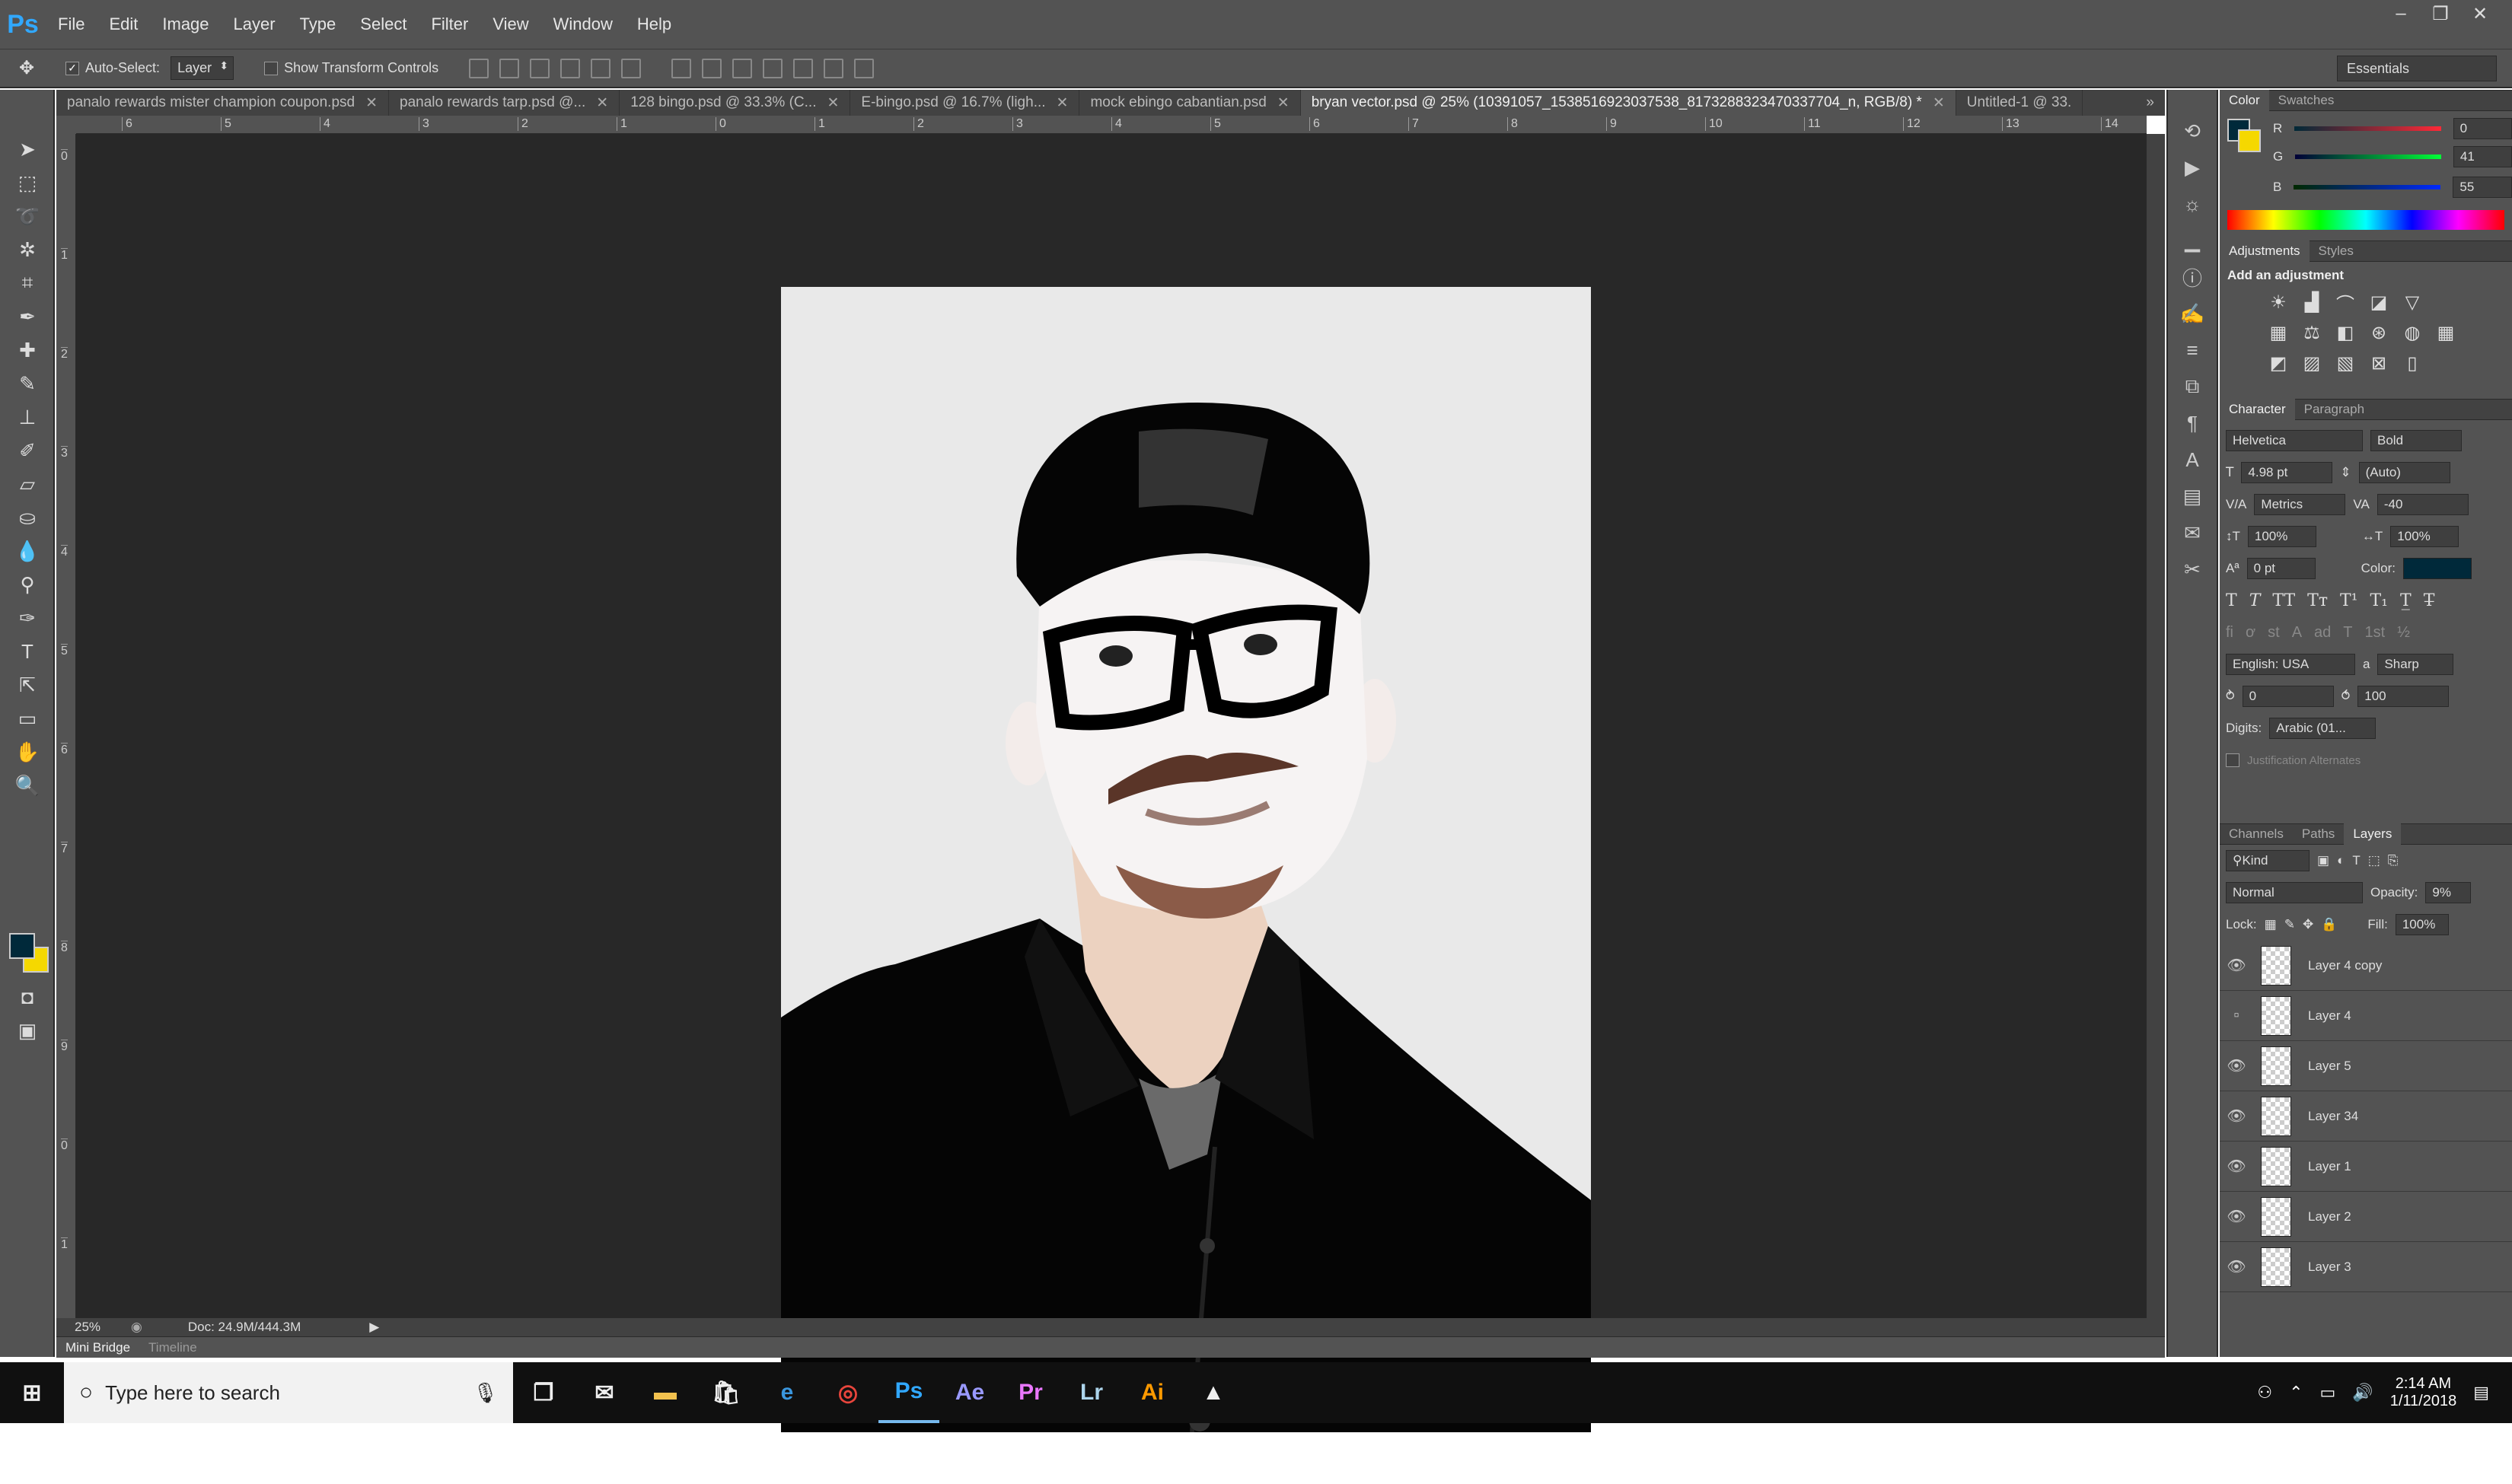 The width and height of the screenshot is (2512, 1484). Describe the element at coordinates (479, 68) in the screenshot. I see `align-top-icon` at that location.